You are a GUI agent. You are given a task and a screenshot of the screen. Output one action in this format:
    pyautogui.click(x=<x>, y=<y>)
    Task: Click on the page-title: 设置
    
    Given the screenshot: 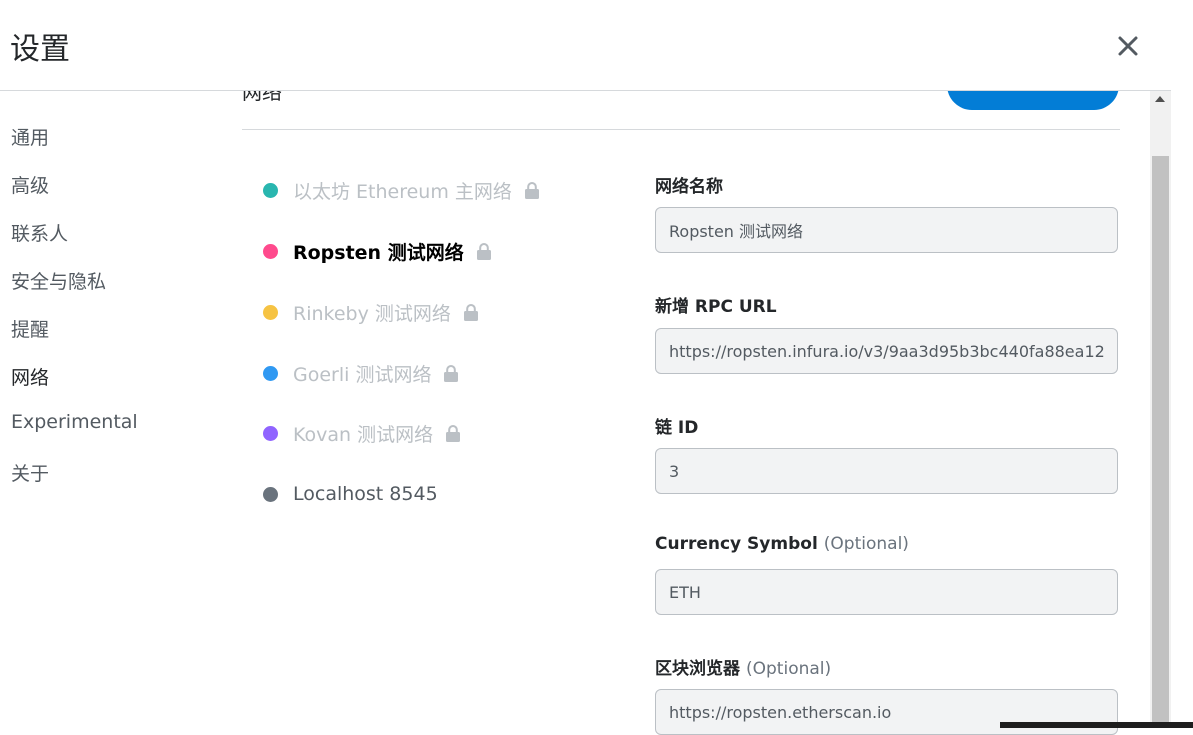 What is the action you would take?
    pyautogui.click(x=40, y=49)
    